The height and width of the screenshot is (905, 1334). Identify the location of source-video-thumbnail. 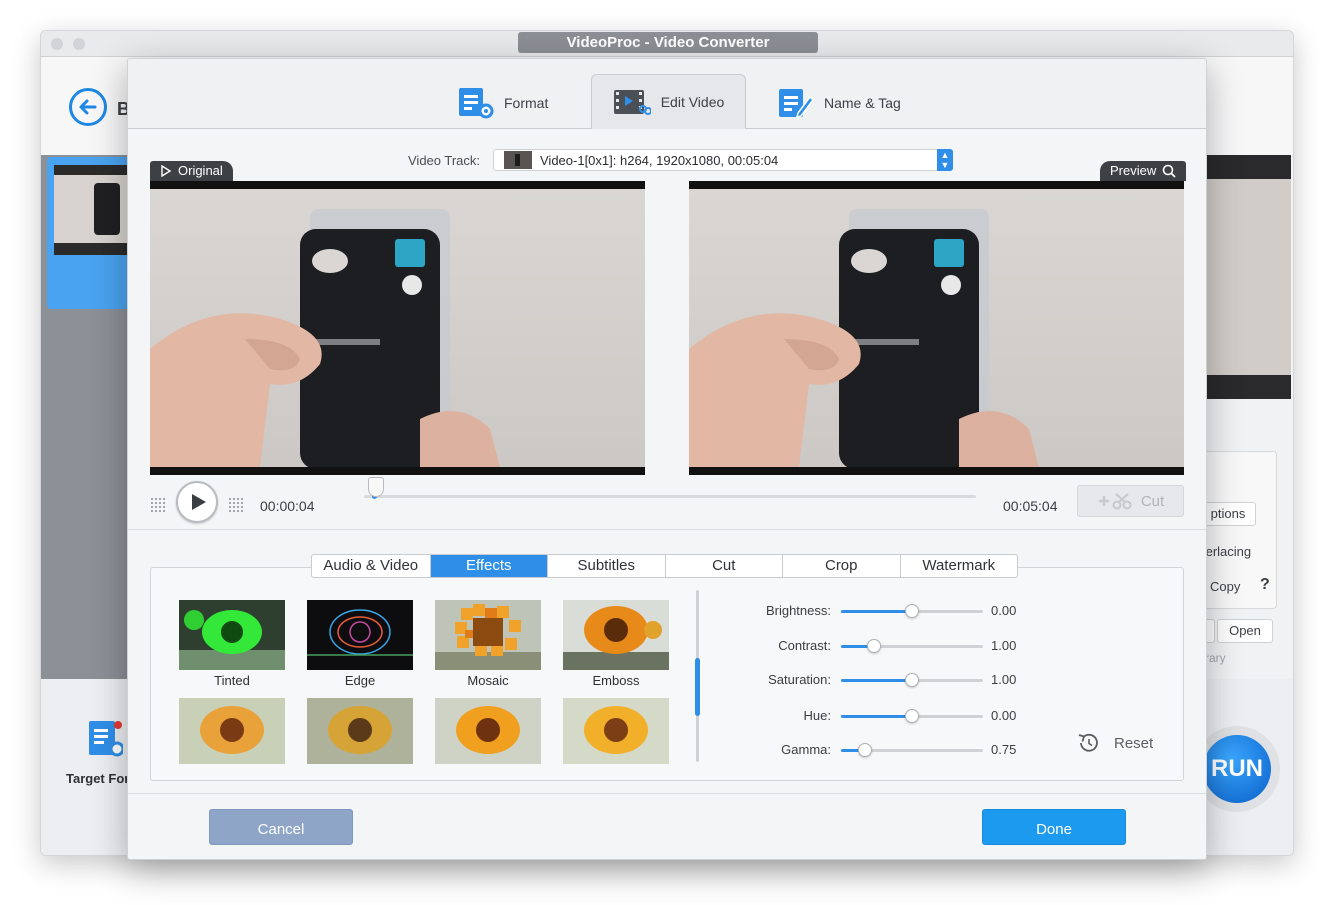
(91, 210).